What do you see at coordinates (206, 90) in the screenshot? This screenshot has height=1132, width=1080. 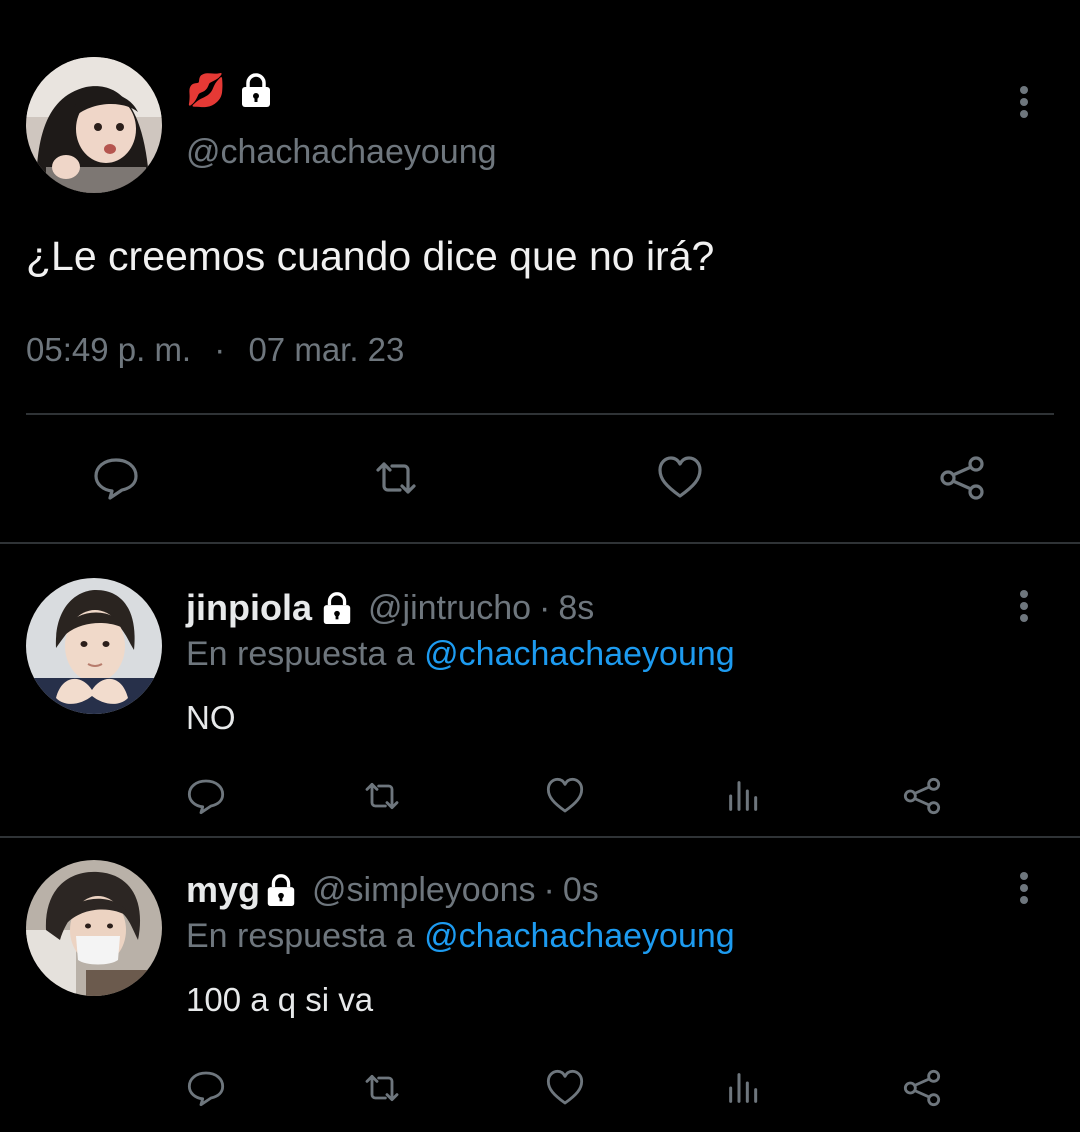 I see `kiss-mark-emoji: 💋` at bounding box center [206, 90].